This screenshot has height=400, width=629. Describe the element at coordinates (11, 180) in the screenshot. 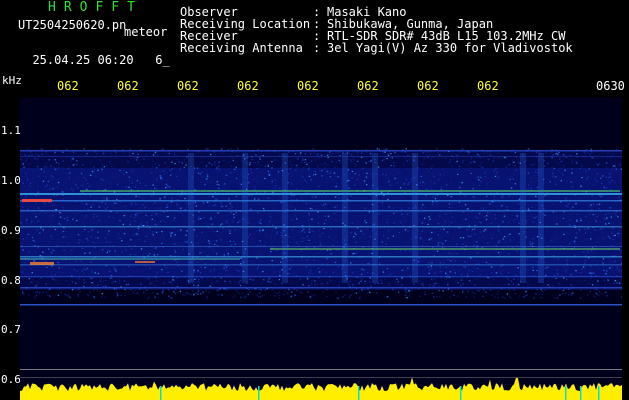

I see `y-tick-label: 1.0` at that location.